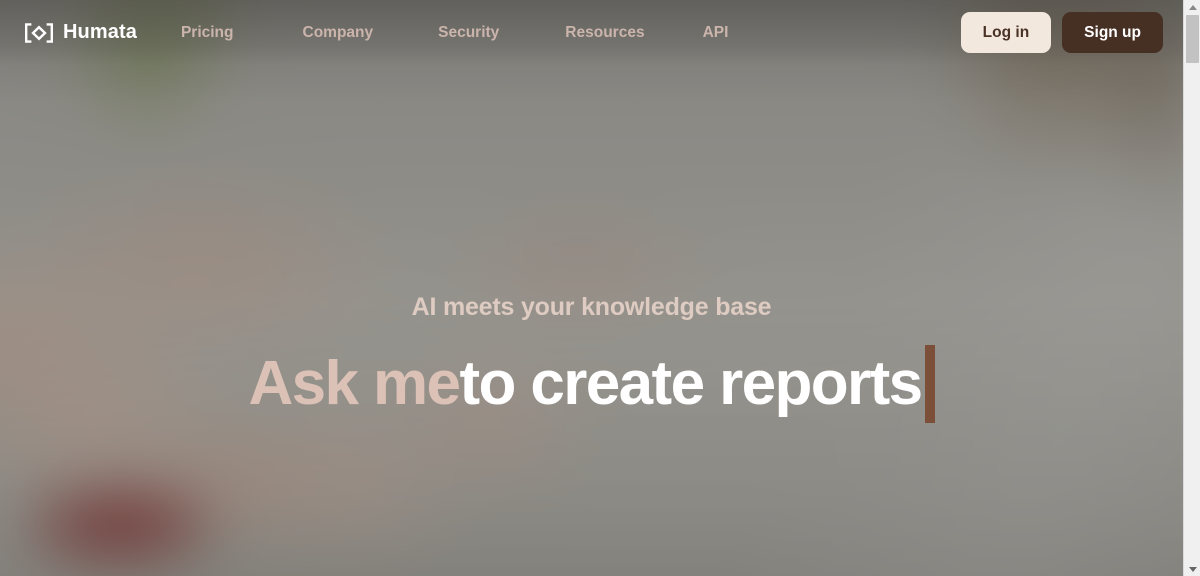 This screenshot has height=576, width=1200. I want to click on hero-headline-accent: Ask me, so click(354, 383).